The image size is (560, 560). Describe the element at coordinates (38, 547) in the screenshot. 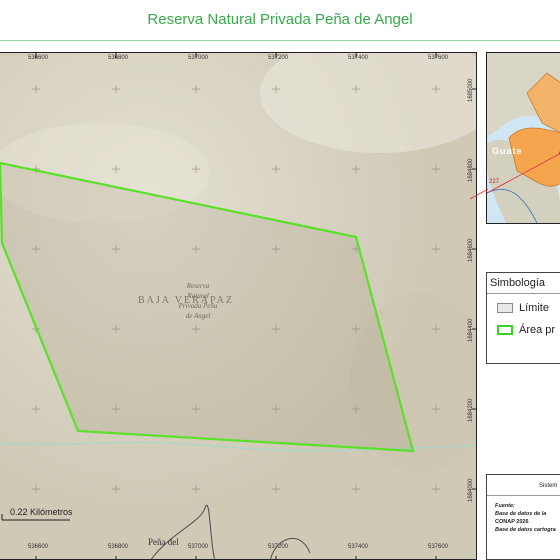

I see `x-tick-label-bottom: 536600` at that location.